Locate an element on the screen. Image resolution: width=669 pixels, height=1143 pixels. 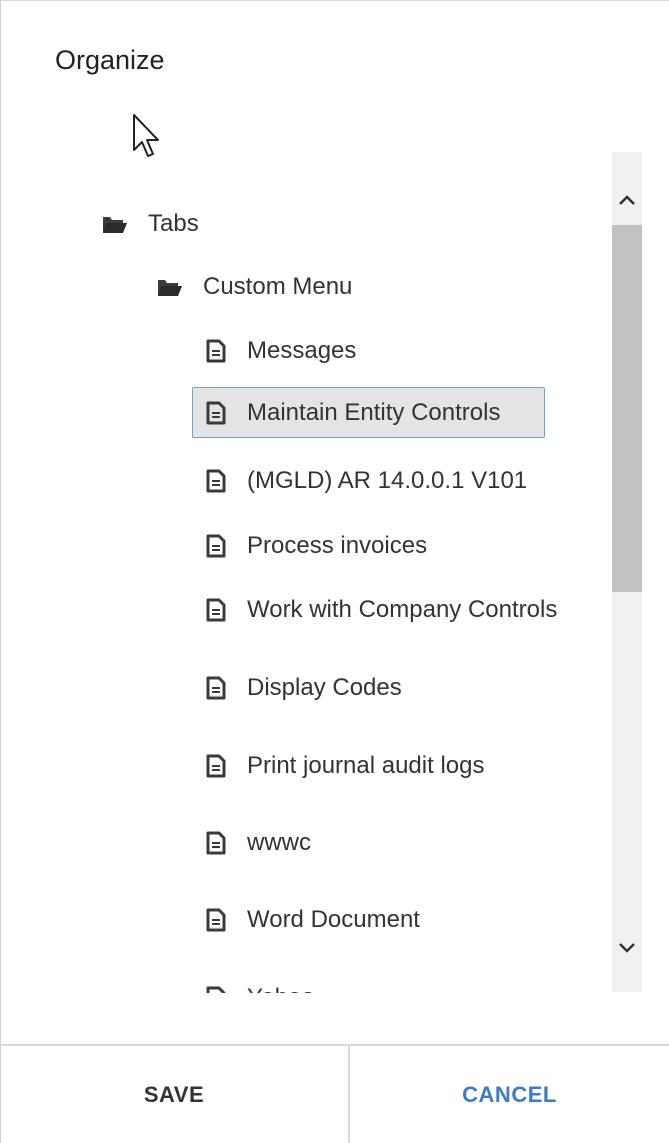
save-button: SAVE is located at coordinates (174, 1094).